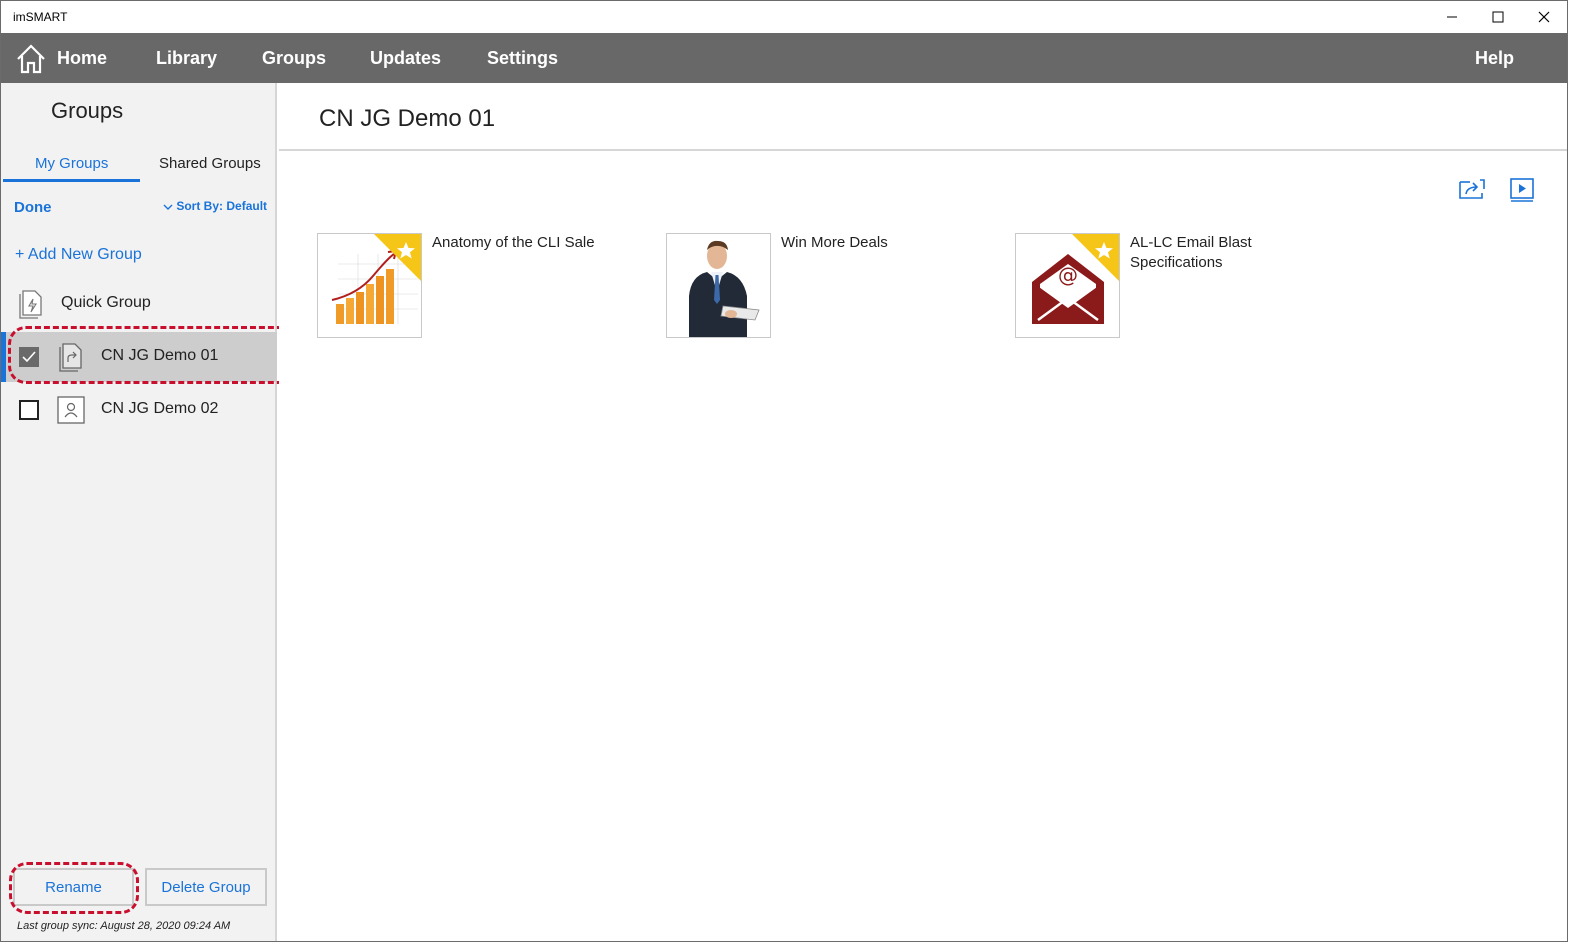  What do you see at coordinates (33, 207) in the screenshot?
I see `done-button: Done` at bounding box center [33, 207].